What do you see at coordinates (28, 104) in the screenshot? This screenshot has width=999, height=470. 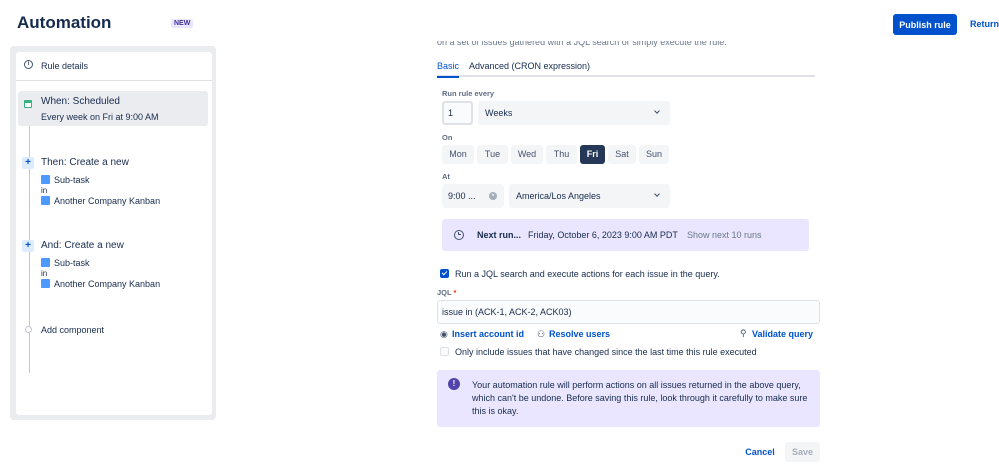 I see `calendar-icon` at bounding box center [28, 104].